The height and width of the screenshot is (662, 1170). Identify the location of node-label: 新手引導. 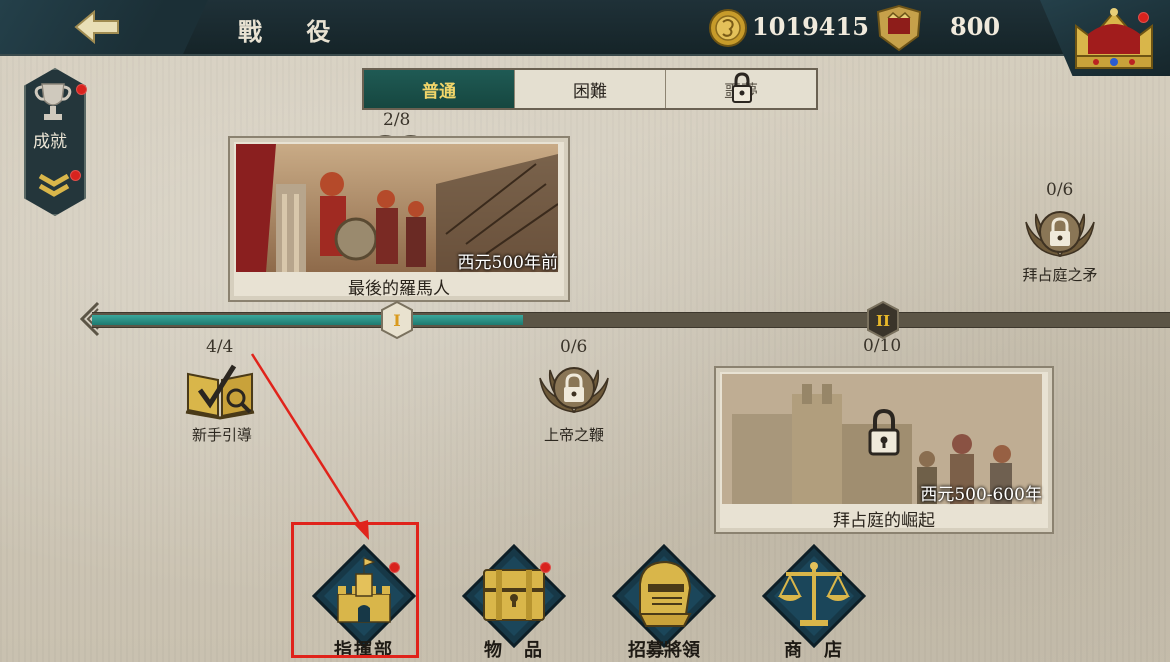
(221, 435).